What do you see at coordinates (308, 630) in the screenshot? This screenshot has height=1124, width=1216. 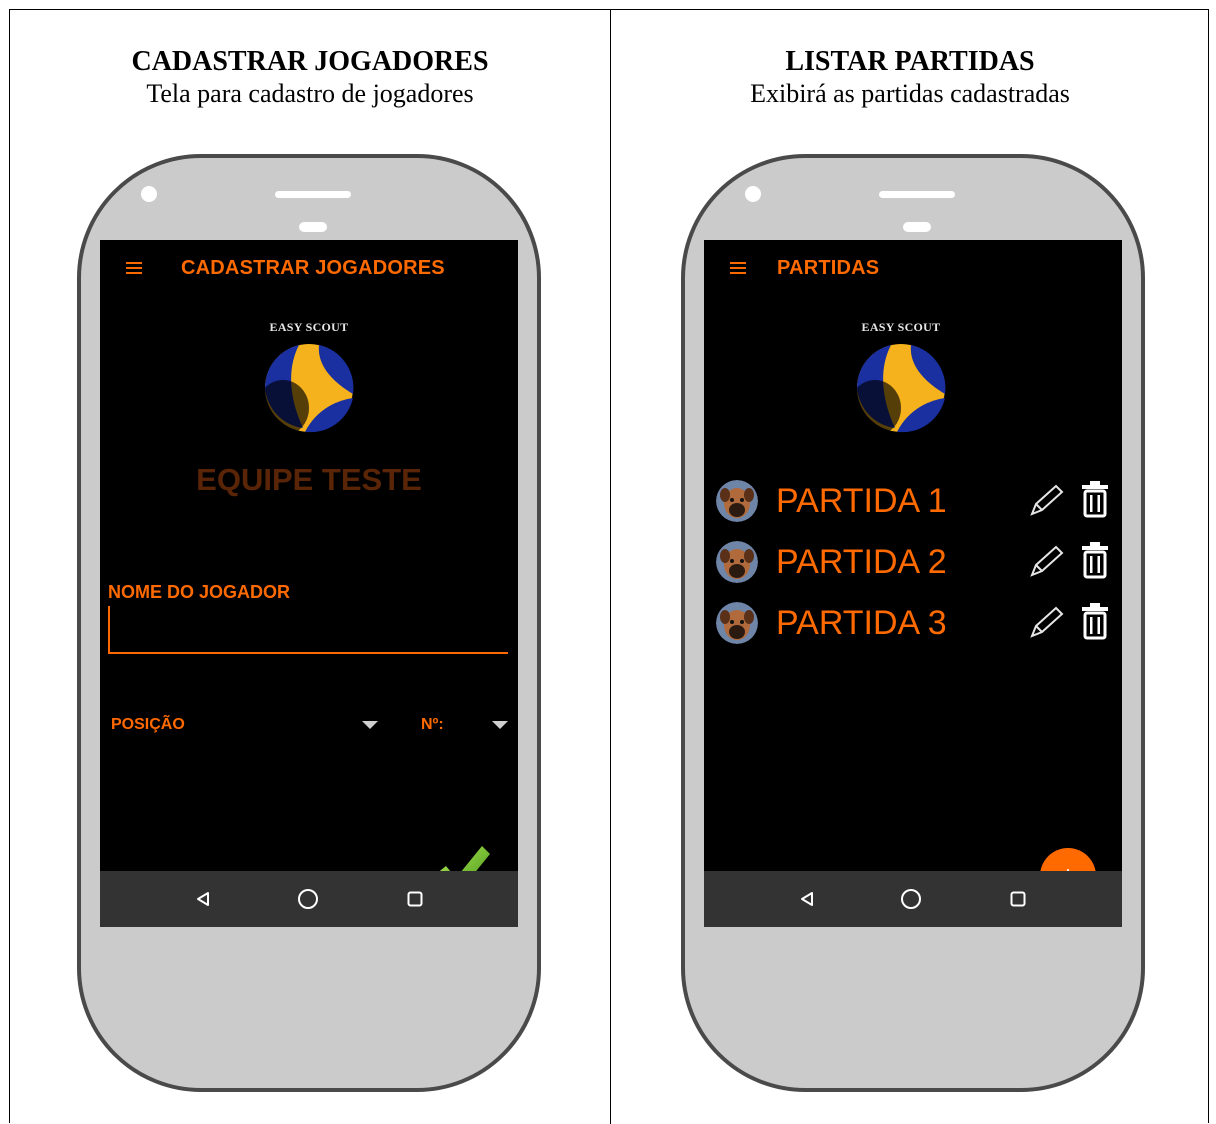 I see `player-name-input` at bounding box center [308, 630].